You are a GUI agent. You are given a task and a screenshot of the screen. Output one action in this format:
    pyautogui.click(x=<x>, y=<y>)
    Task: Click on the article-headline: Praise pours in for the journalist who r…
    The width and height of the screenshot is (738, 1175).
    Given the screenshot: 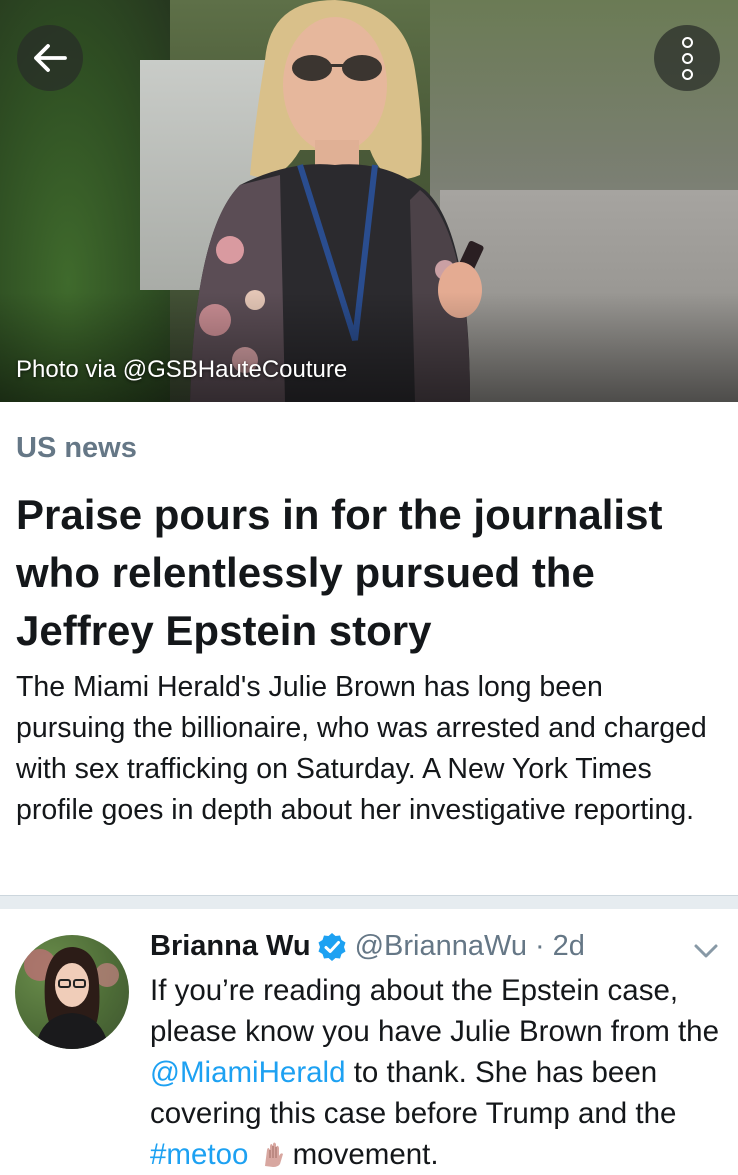 What is the action you would take?
    pyautogui.click(x=366, y=573)
    